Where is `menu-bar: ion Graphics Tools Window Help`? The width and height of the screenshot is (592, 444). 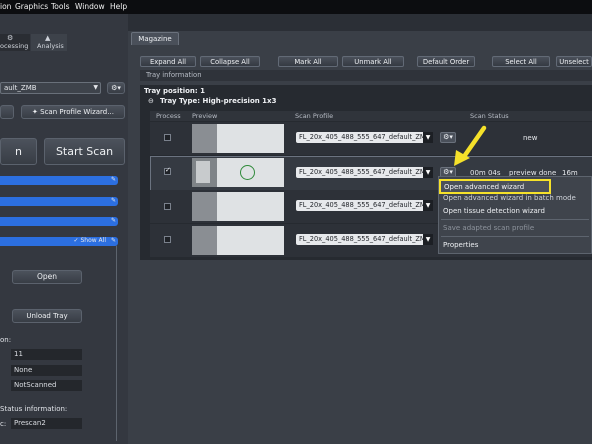 menu-bar: ion Graphics Tools Window Help is located at coordinates (296, 7).